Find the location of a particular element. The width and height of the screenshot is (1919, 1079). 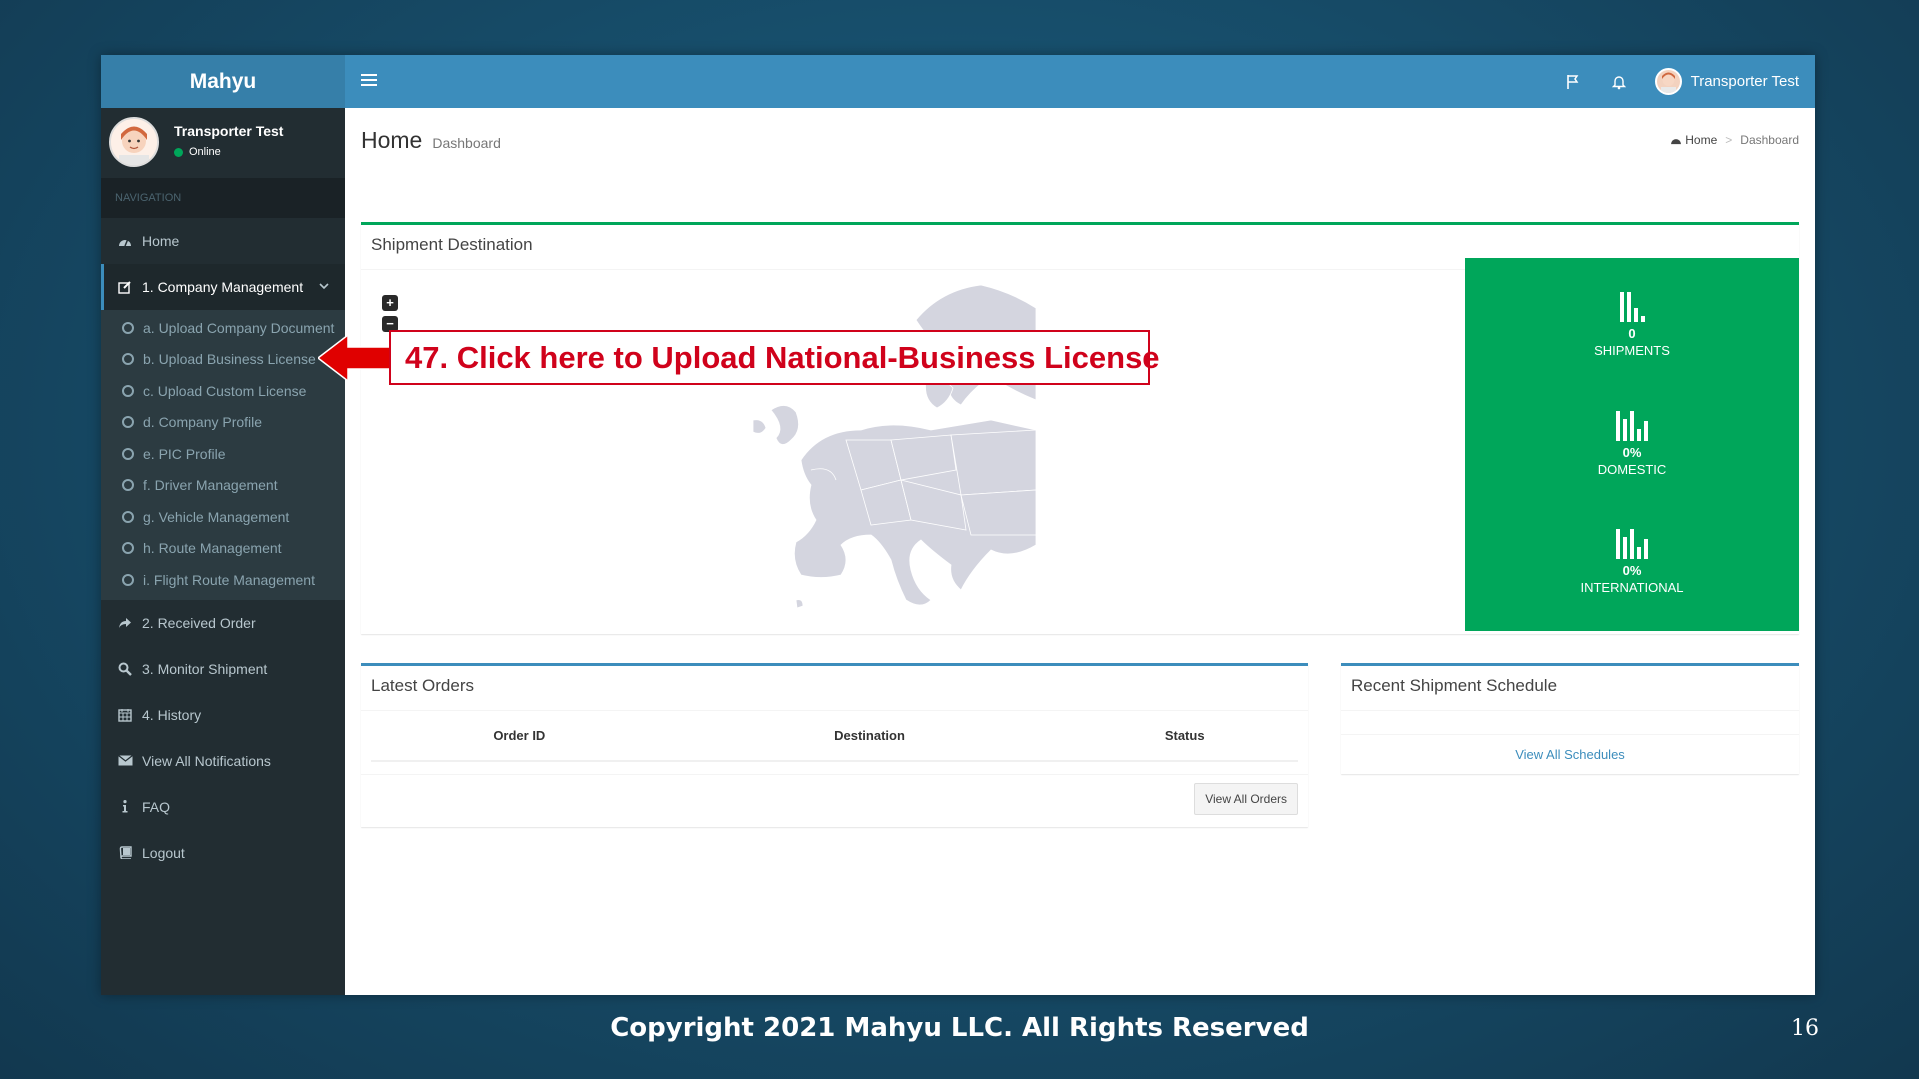

sidebar-item-label: b. Upload Business License is located at coordinates (229, 359).